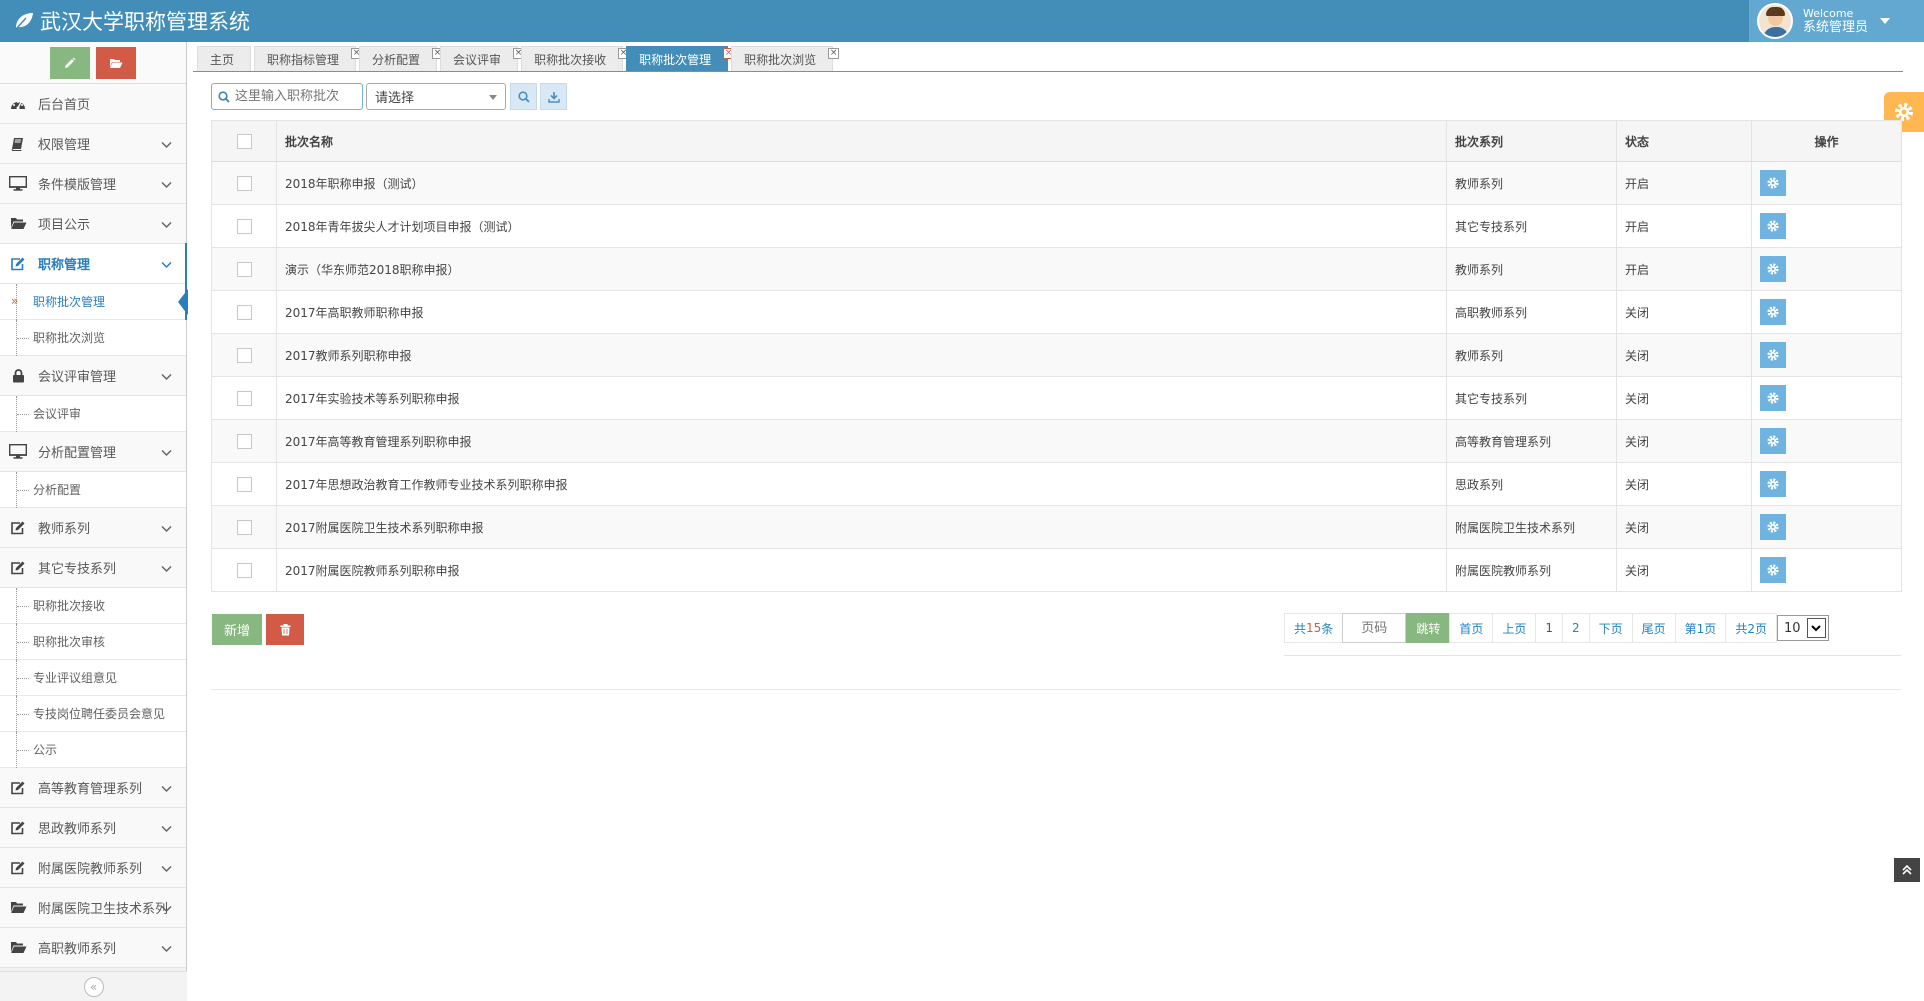 This screenshot has height=1001, width=1924. What do you see at coordinates (1056, 570) in the screenshot?
I see `table-row: 2017附属医院教师系列职称申报 附属医院教师系列 关闭` at bounding box center [1056, 570].